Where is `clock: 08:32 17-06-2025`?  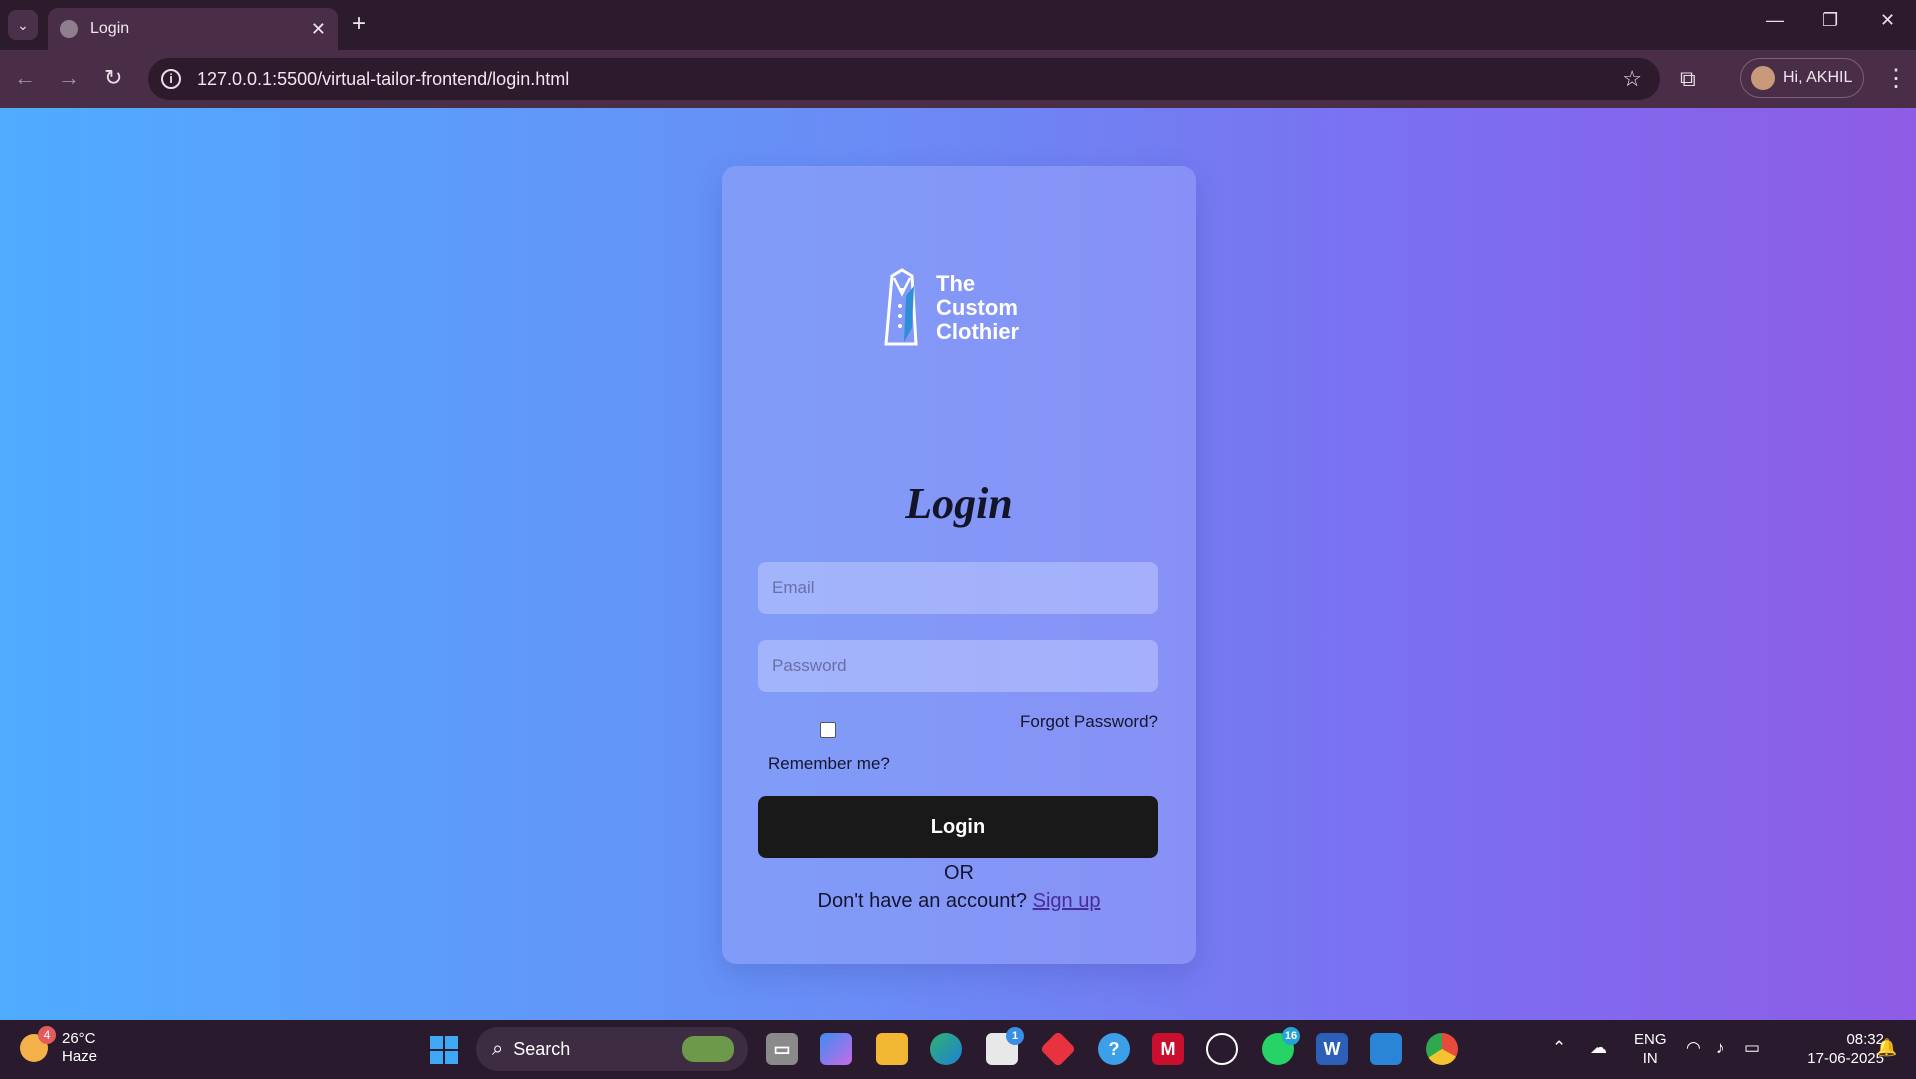 clock: 08:32 17-06-2025 is located at coordinates (1834, 1049).